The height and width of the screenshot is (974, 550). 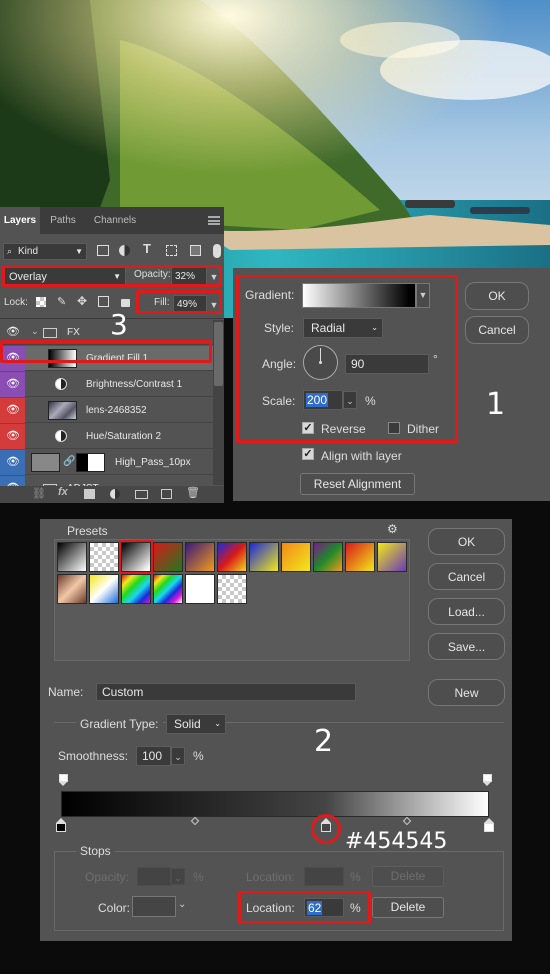 I want to click on align-with-layer-checkbox: ✓, so click(x=308, y=454).